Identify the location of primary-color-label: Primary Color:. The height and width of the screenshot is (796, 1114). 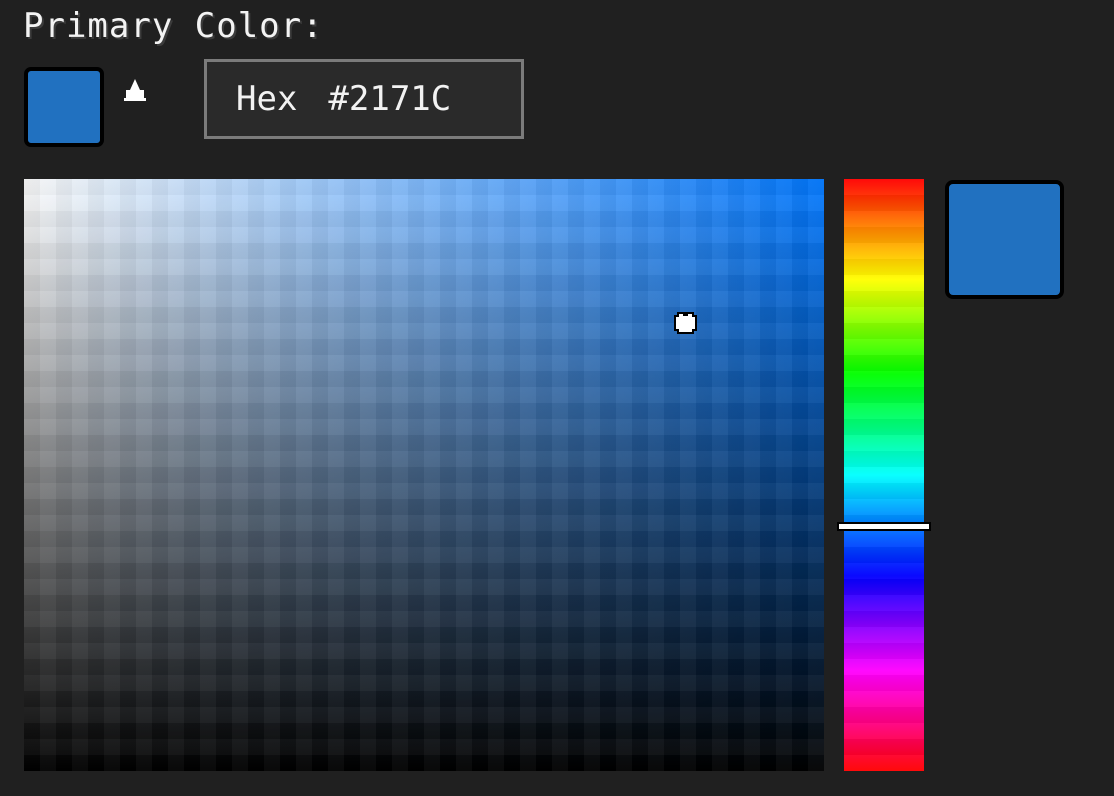
(173, 26).